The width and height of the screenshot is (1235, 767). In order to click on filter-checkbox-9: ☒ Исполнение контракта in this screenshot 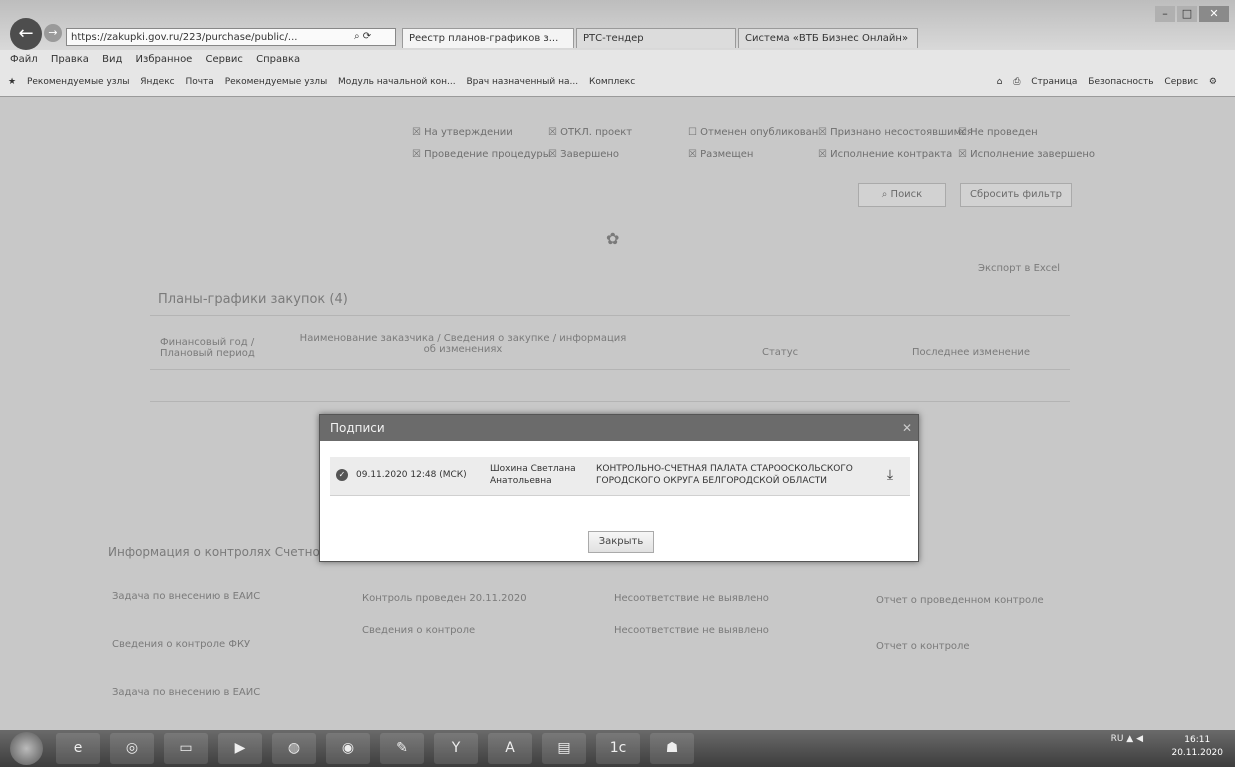, I will do `click(885, 154)`.